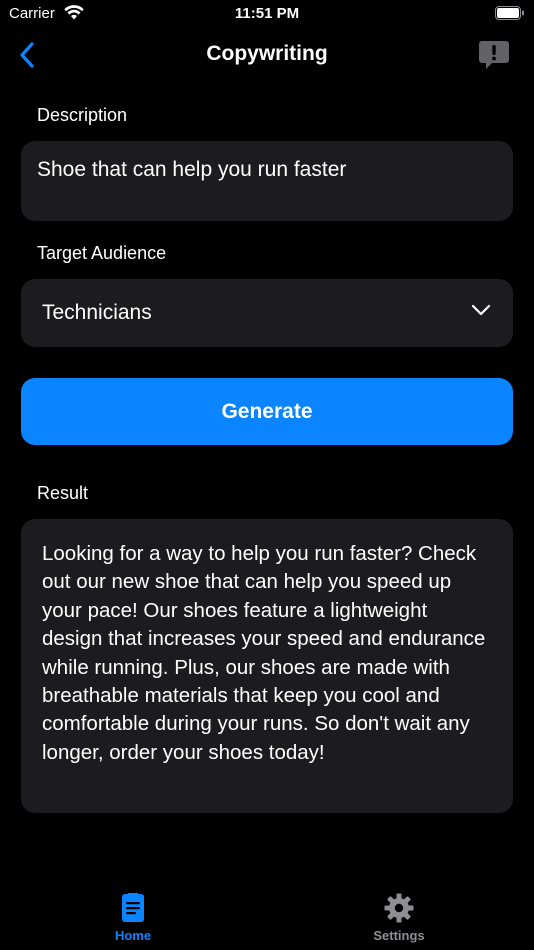 The image size is (534, 950). I want to click on target-audience-value: Technicians, so click(97, 312).